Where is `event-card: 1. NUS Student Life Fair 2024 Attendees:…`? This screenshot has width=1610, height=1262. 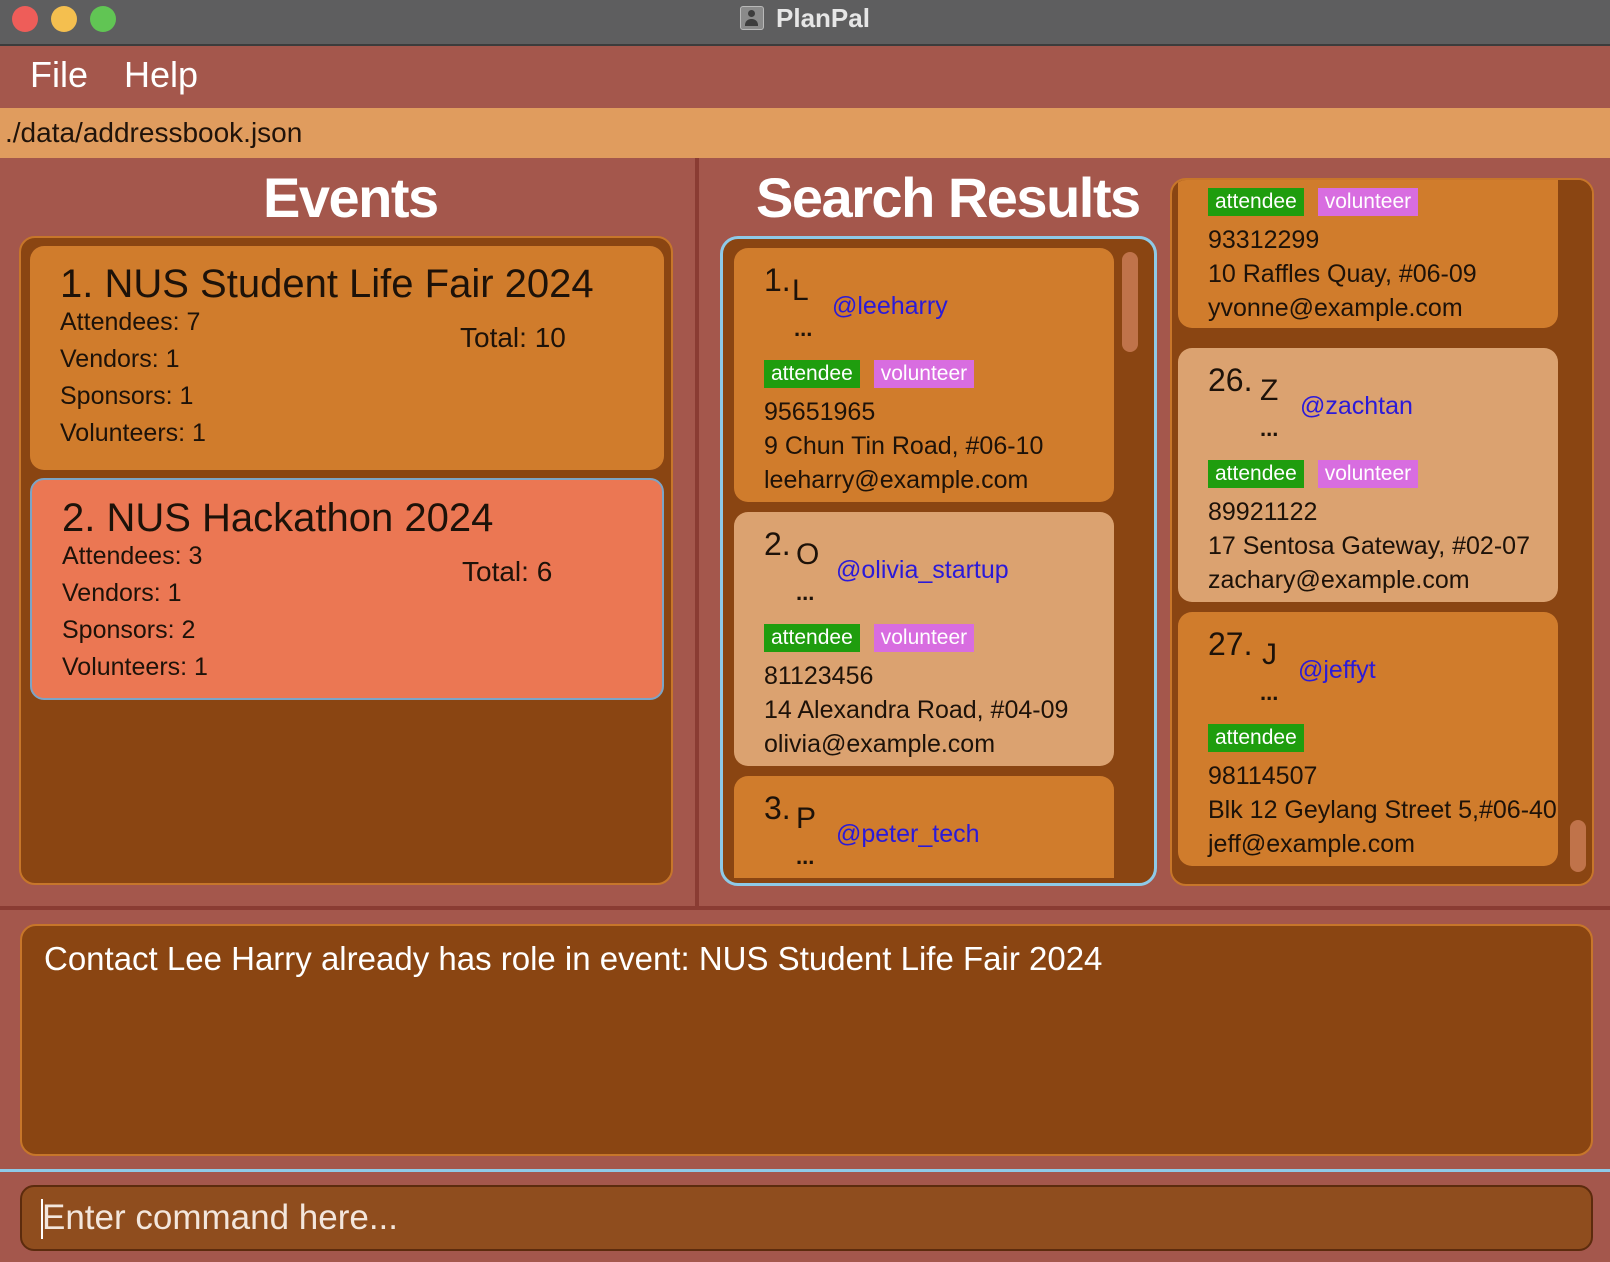
event-card: 1. NUS Student Life Fair 2024 Attendees:… is located at coordinates (347, 358).